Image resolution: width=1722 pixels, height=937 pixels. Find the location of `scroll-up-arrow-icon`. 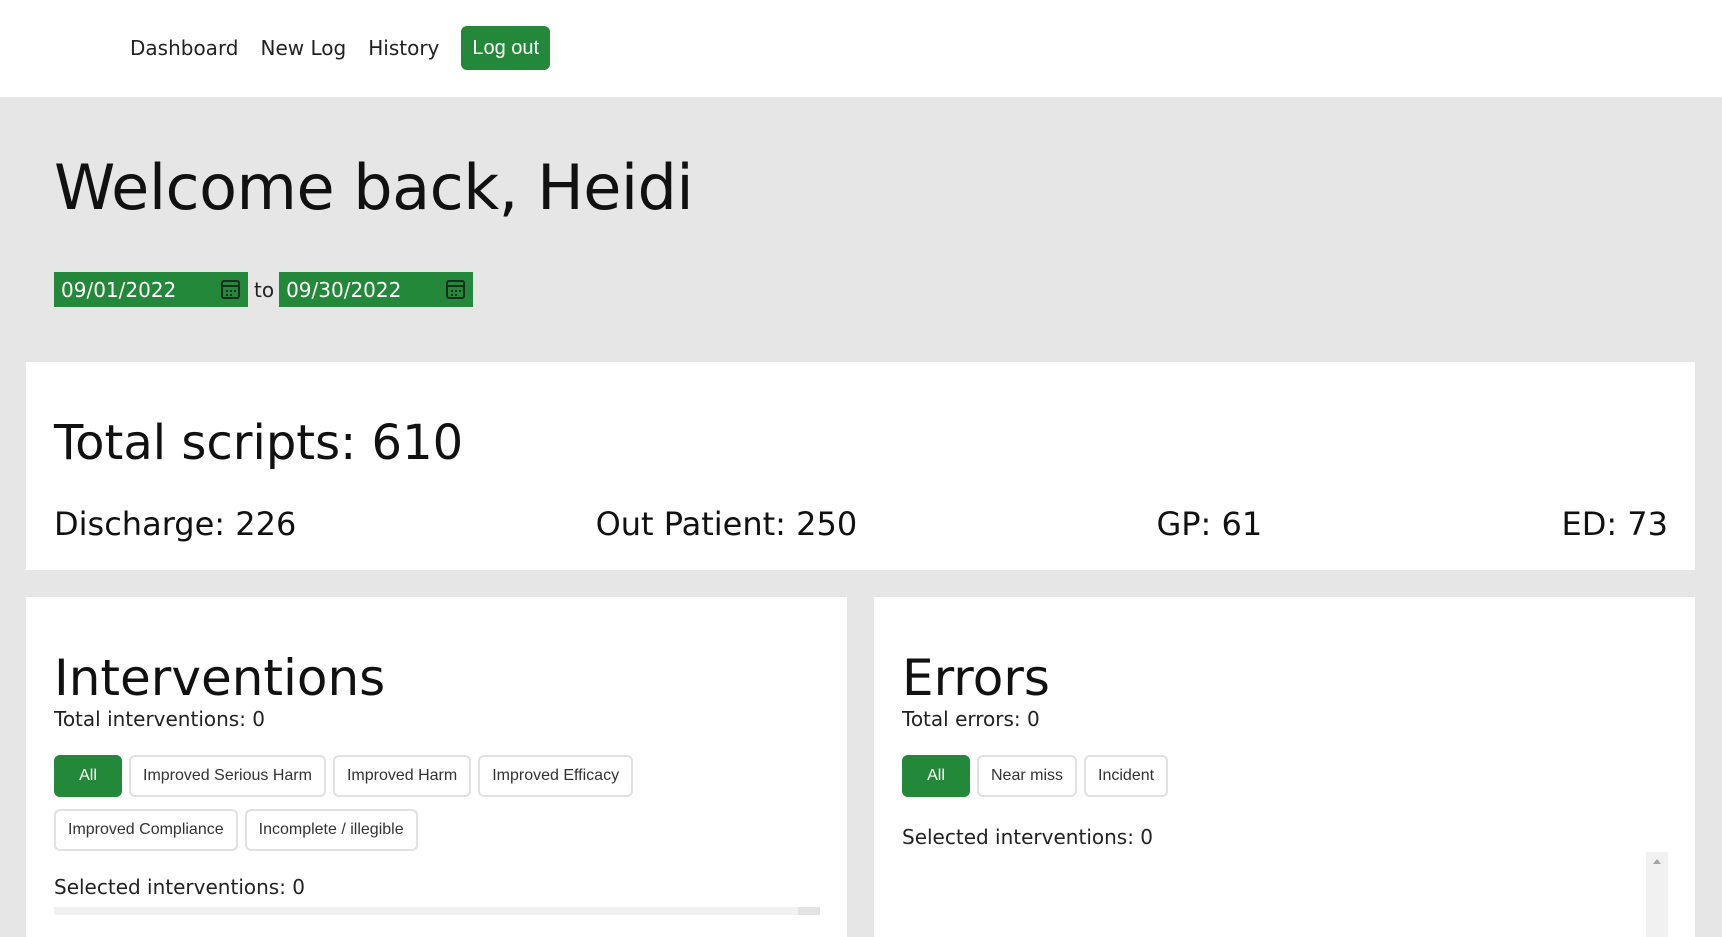

scroll-up-arrow-icon is located at coordinates (1657, 861).